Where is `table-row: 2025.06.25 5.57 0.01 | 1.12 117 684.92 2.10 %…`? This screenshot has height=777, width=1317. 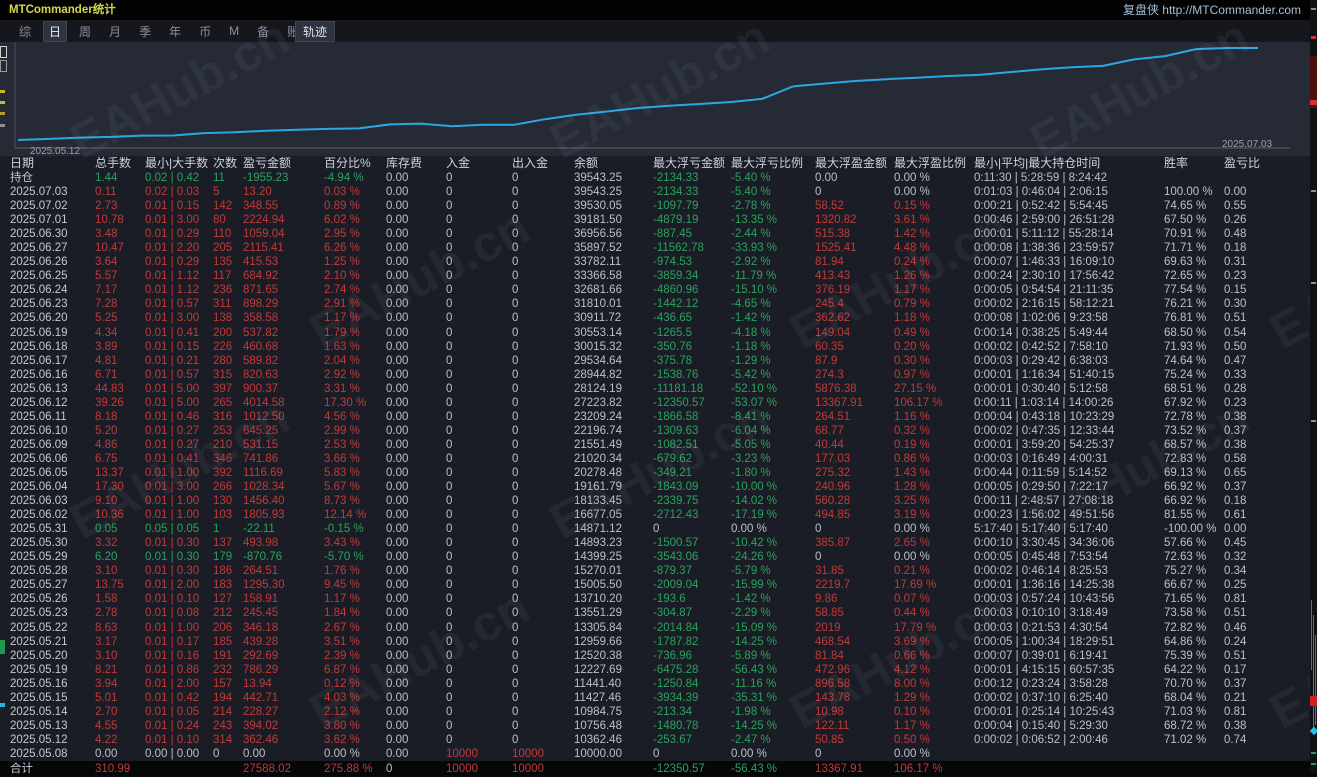
table-row: 2025.06.25 5.57 0.01 | 1.12 117 684.92 2.10 %… is located at coordinates (658, 276).